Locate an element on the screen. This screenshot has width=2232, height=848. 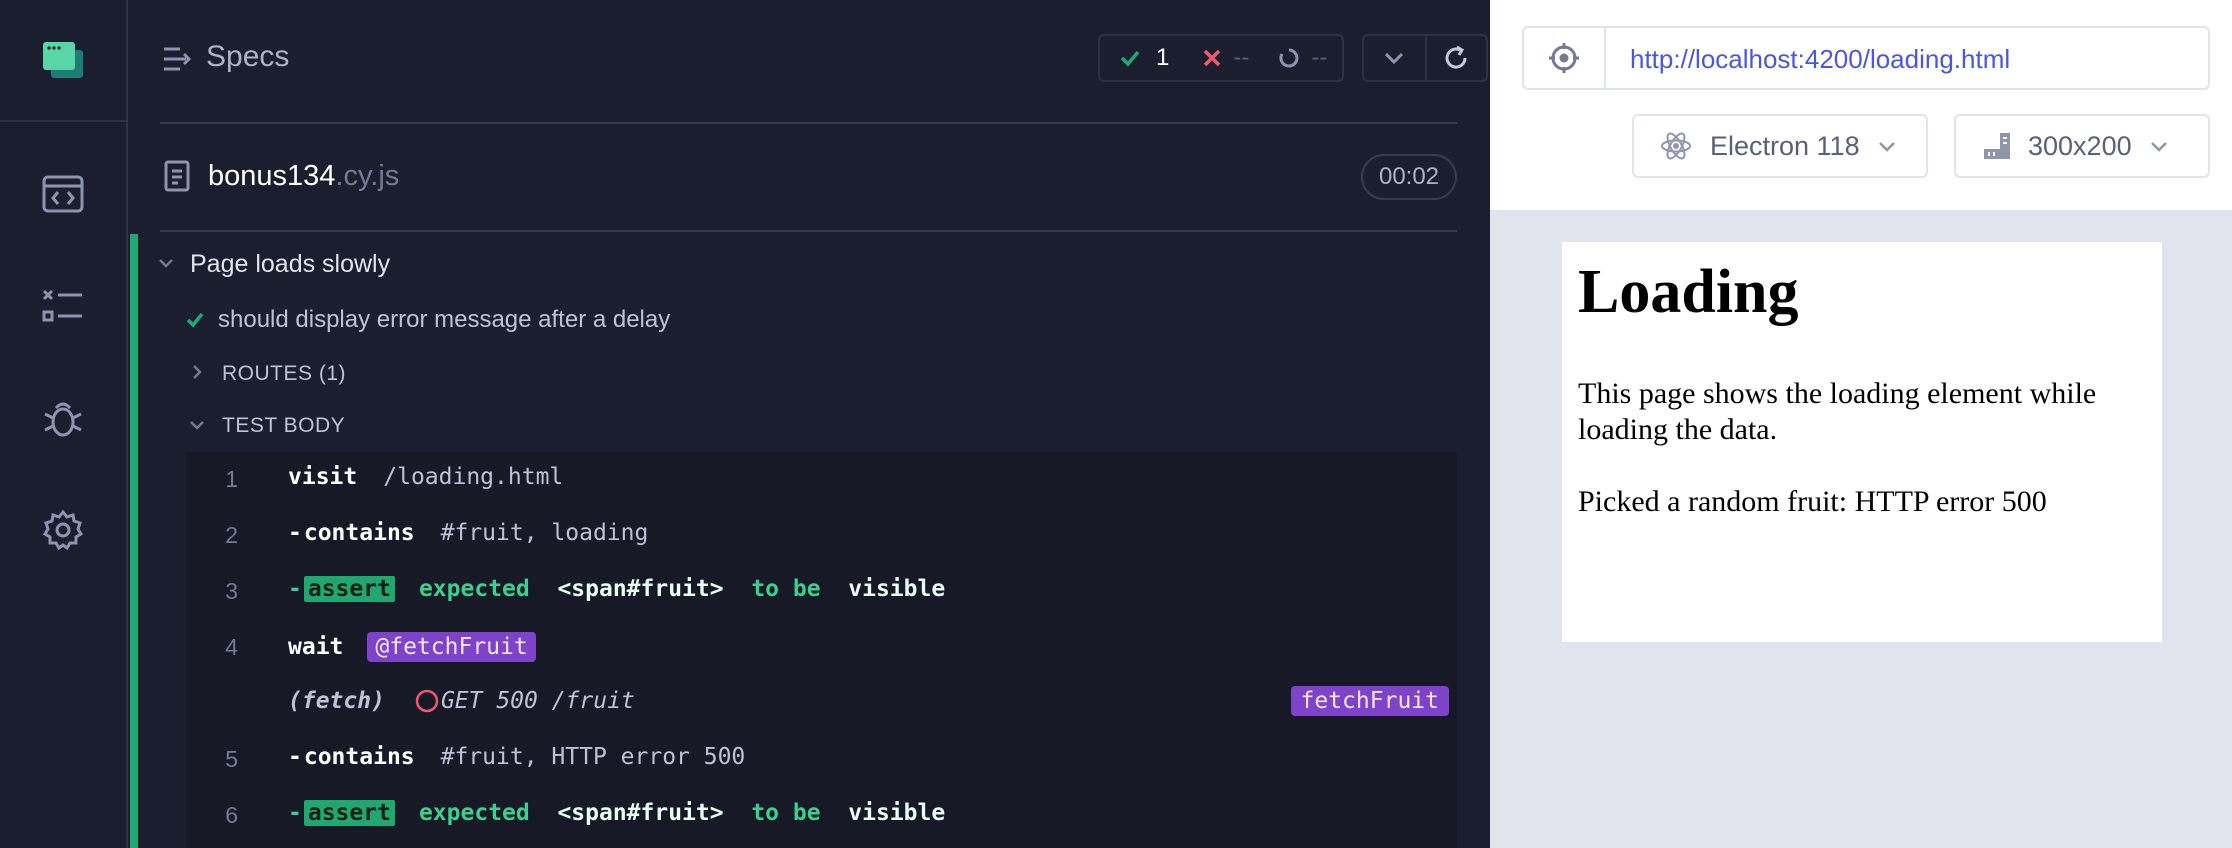
nav-settings-button is located at coordinates (63, 530).